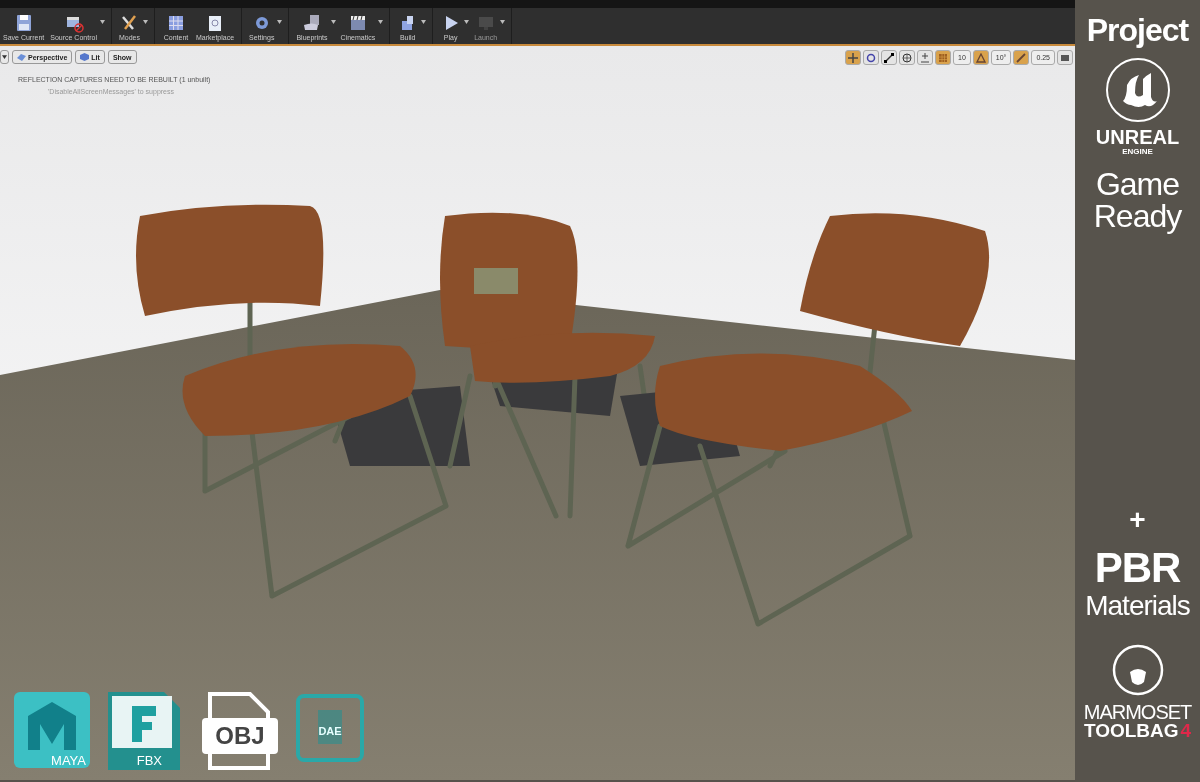 This screenshot has height=782, width=1200. Describe the element at coordinates (853, 57) in the screenshot. I see `move-arrows-icon` at that location.